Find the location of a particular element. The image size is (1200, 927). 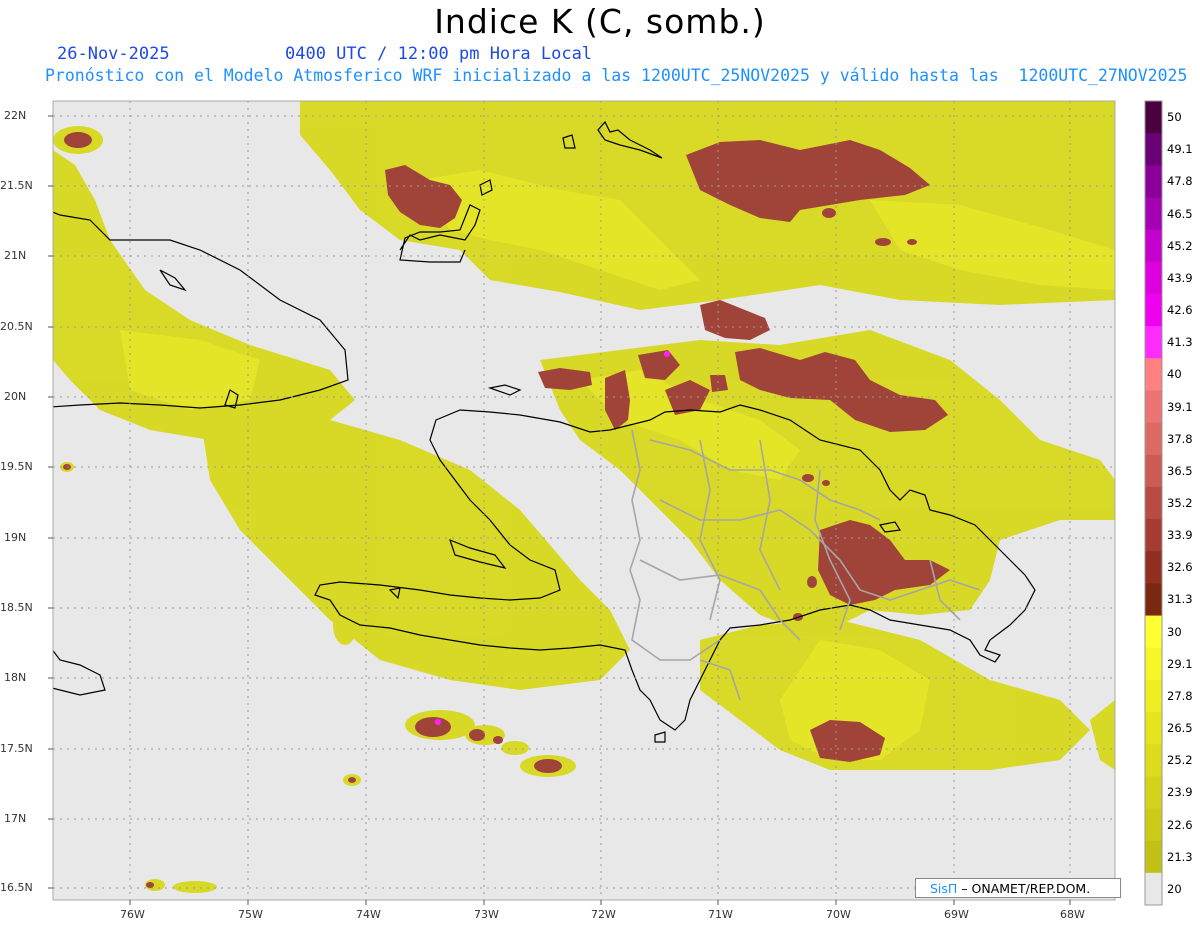

colorbar-tick-label: 29.1 is located at coordinates (1180, 663).